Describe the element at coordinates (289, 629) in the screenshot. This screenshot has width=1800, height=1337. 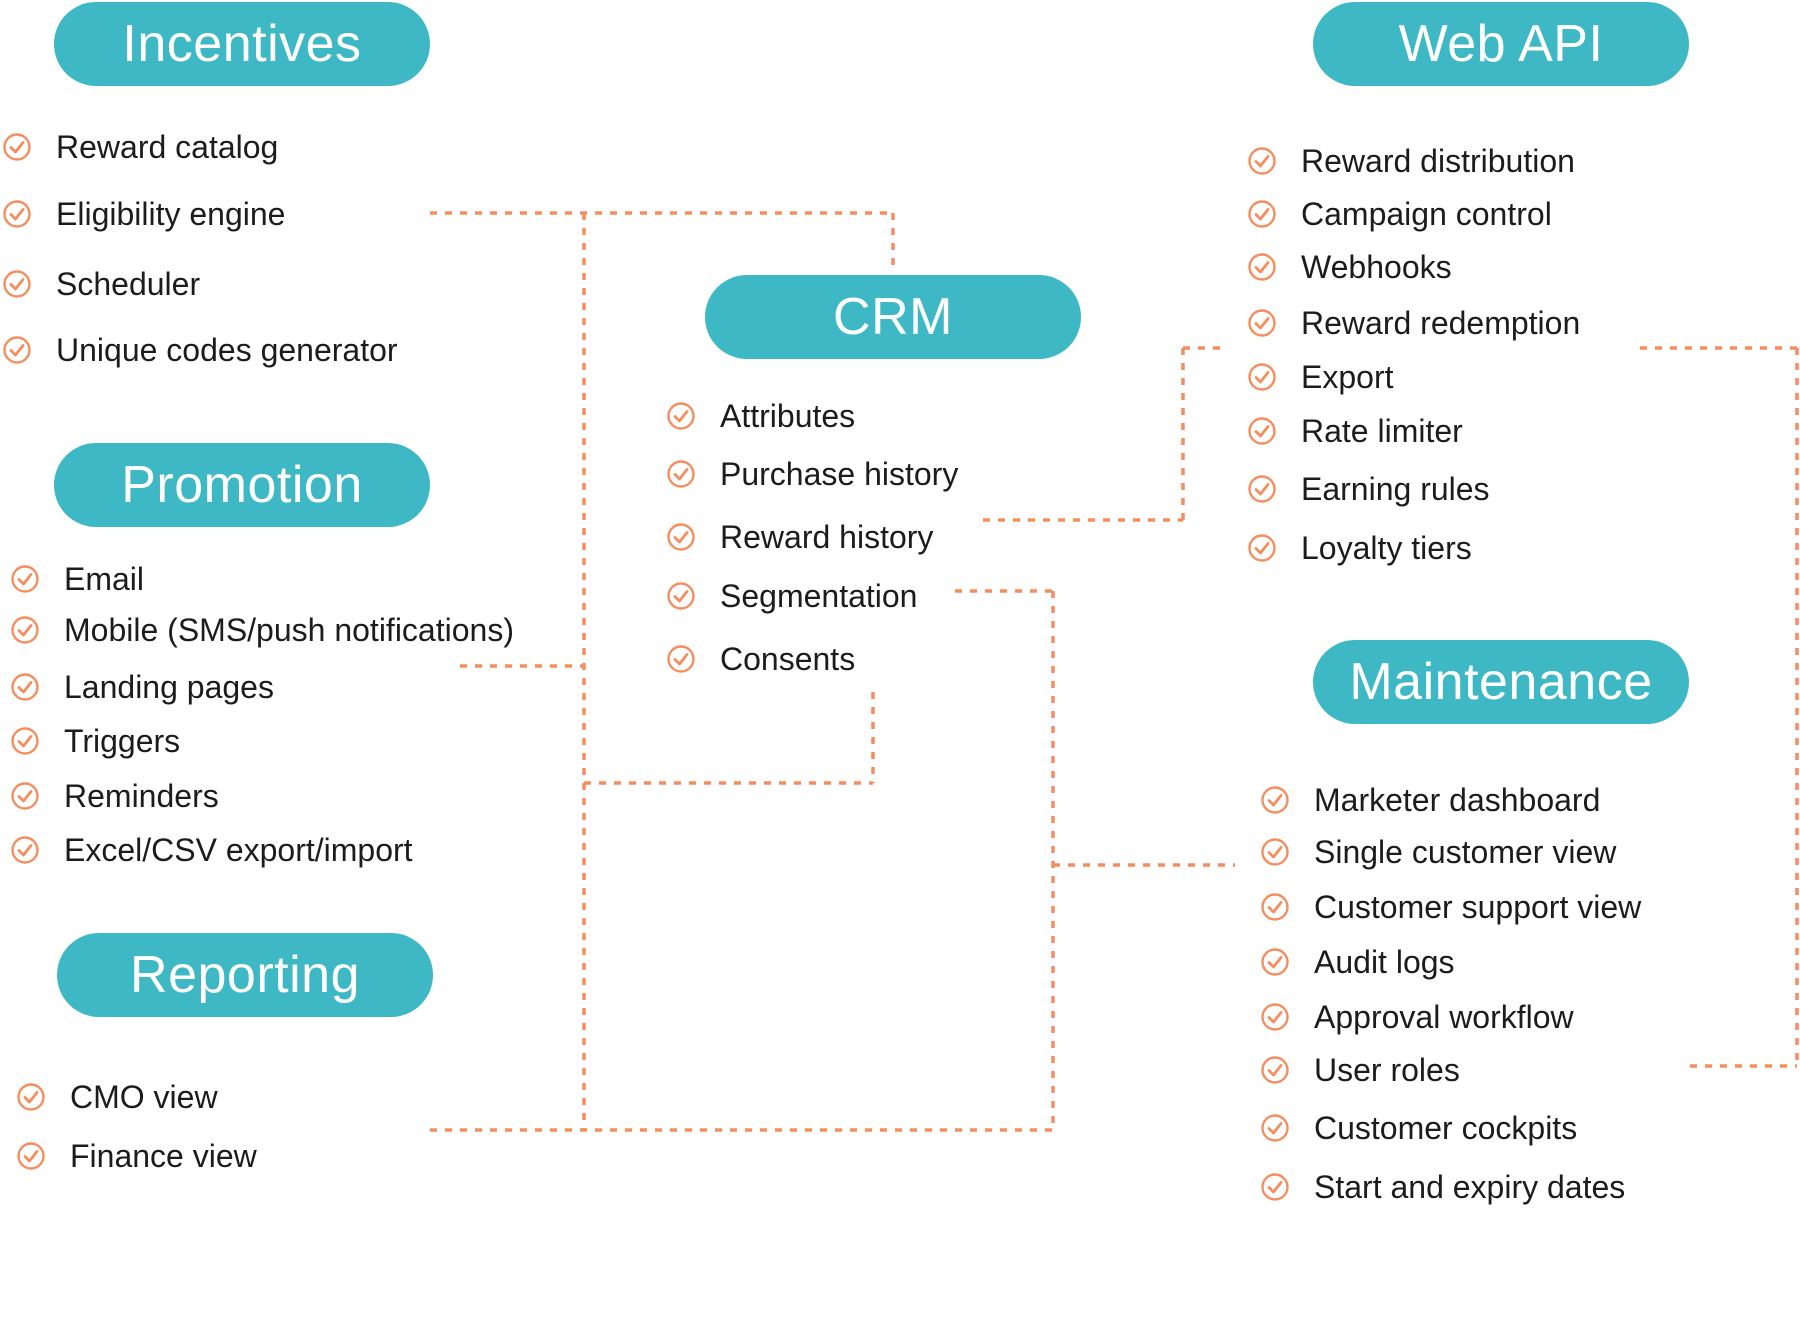
I see `promotion-item-label: Mobile (SMS/push notifications)` at that location.